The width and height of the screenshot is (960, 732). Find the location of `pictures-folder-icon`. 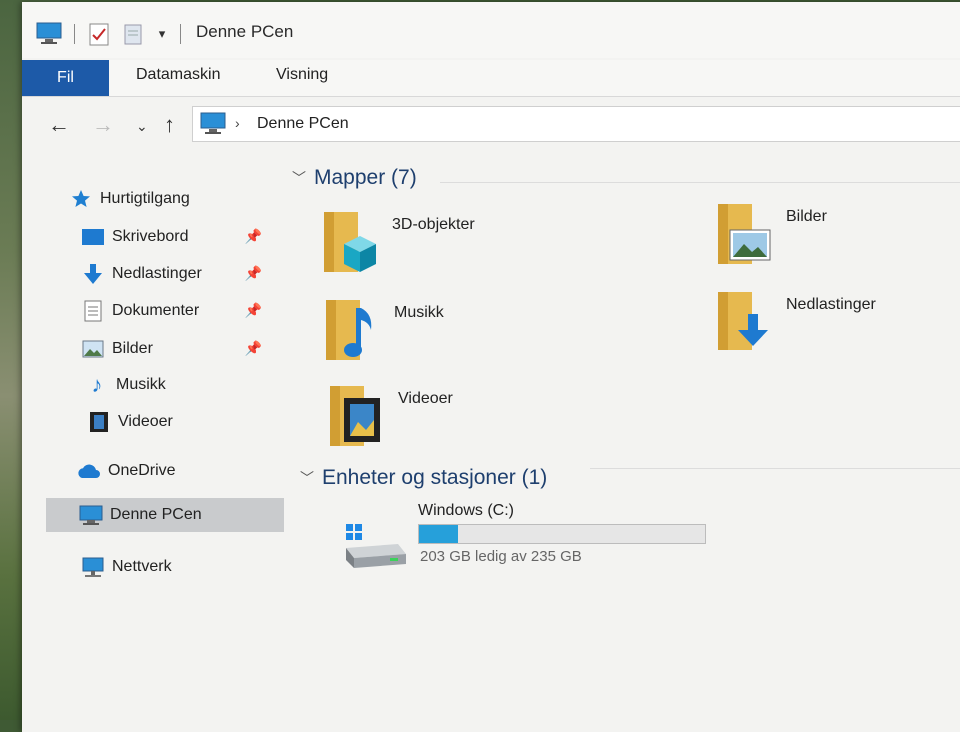

pictures-folder-icon is located at coordinates (744, 233).